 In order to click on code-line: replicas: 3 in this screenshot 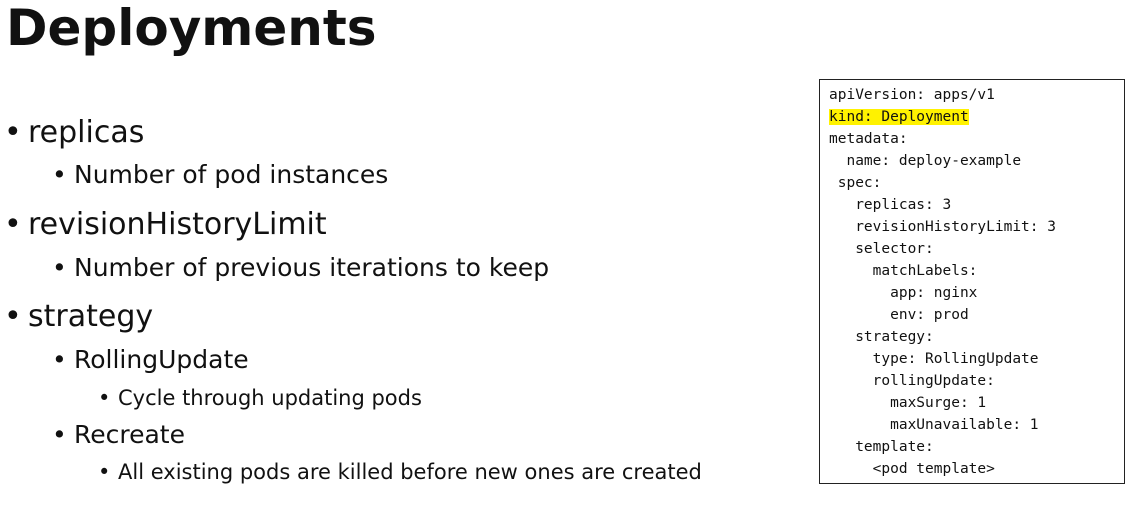, I will do `click(890, 205)`.